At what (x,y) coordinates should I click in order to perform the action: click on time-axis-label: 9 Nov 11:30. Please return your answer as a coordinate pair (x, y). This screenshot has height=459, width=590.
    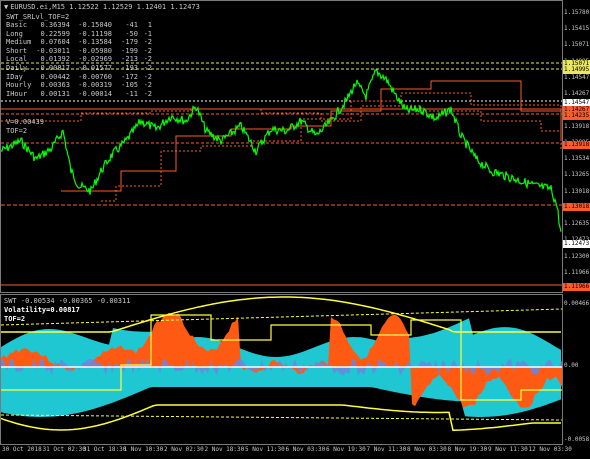
    Looking at the image, I should click on (508, 449).